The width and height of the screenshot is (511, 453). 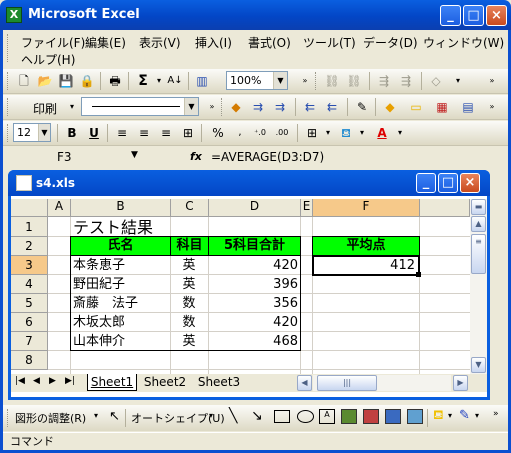 What do you see at coordinates (366, 246) in the screenshot?
I see `header-average-cell: 平均点` at bounding box center [366, 246].